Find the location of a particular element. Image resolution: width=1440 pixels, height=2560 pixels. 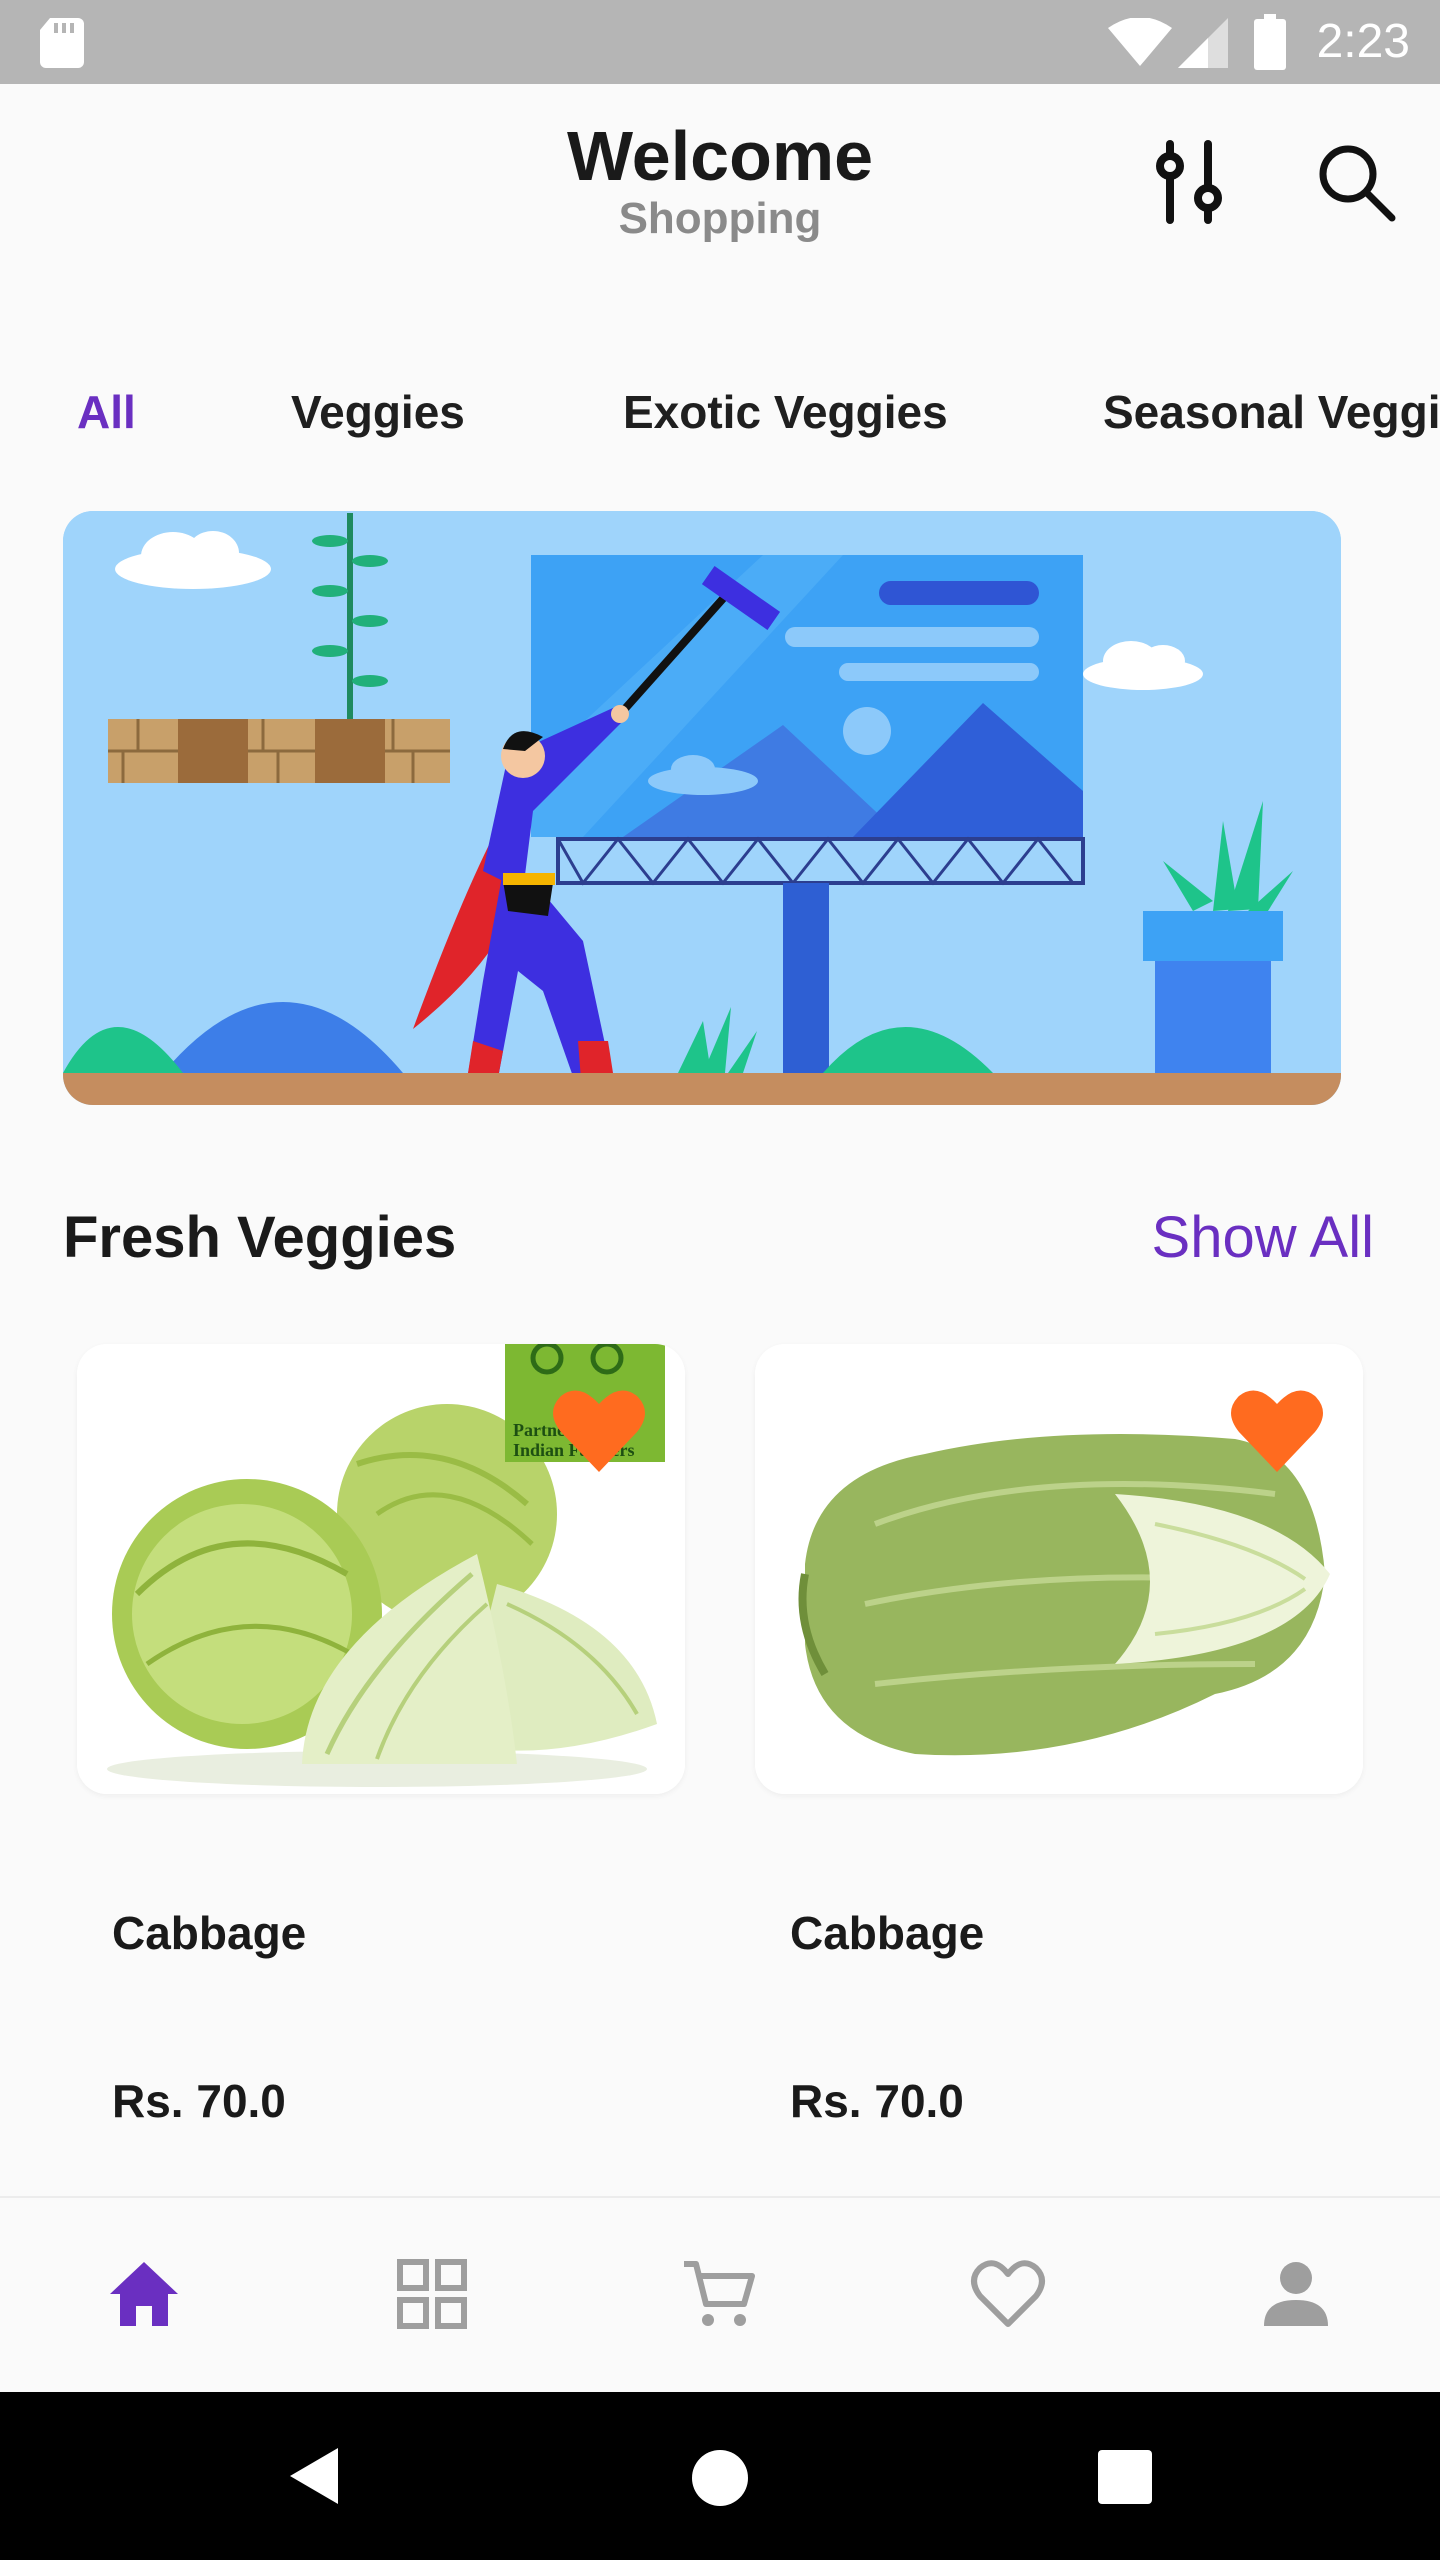

tab-all: All is located at coordinates (106, 412).